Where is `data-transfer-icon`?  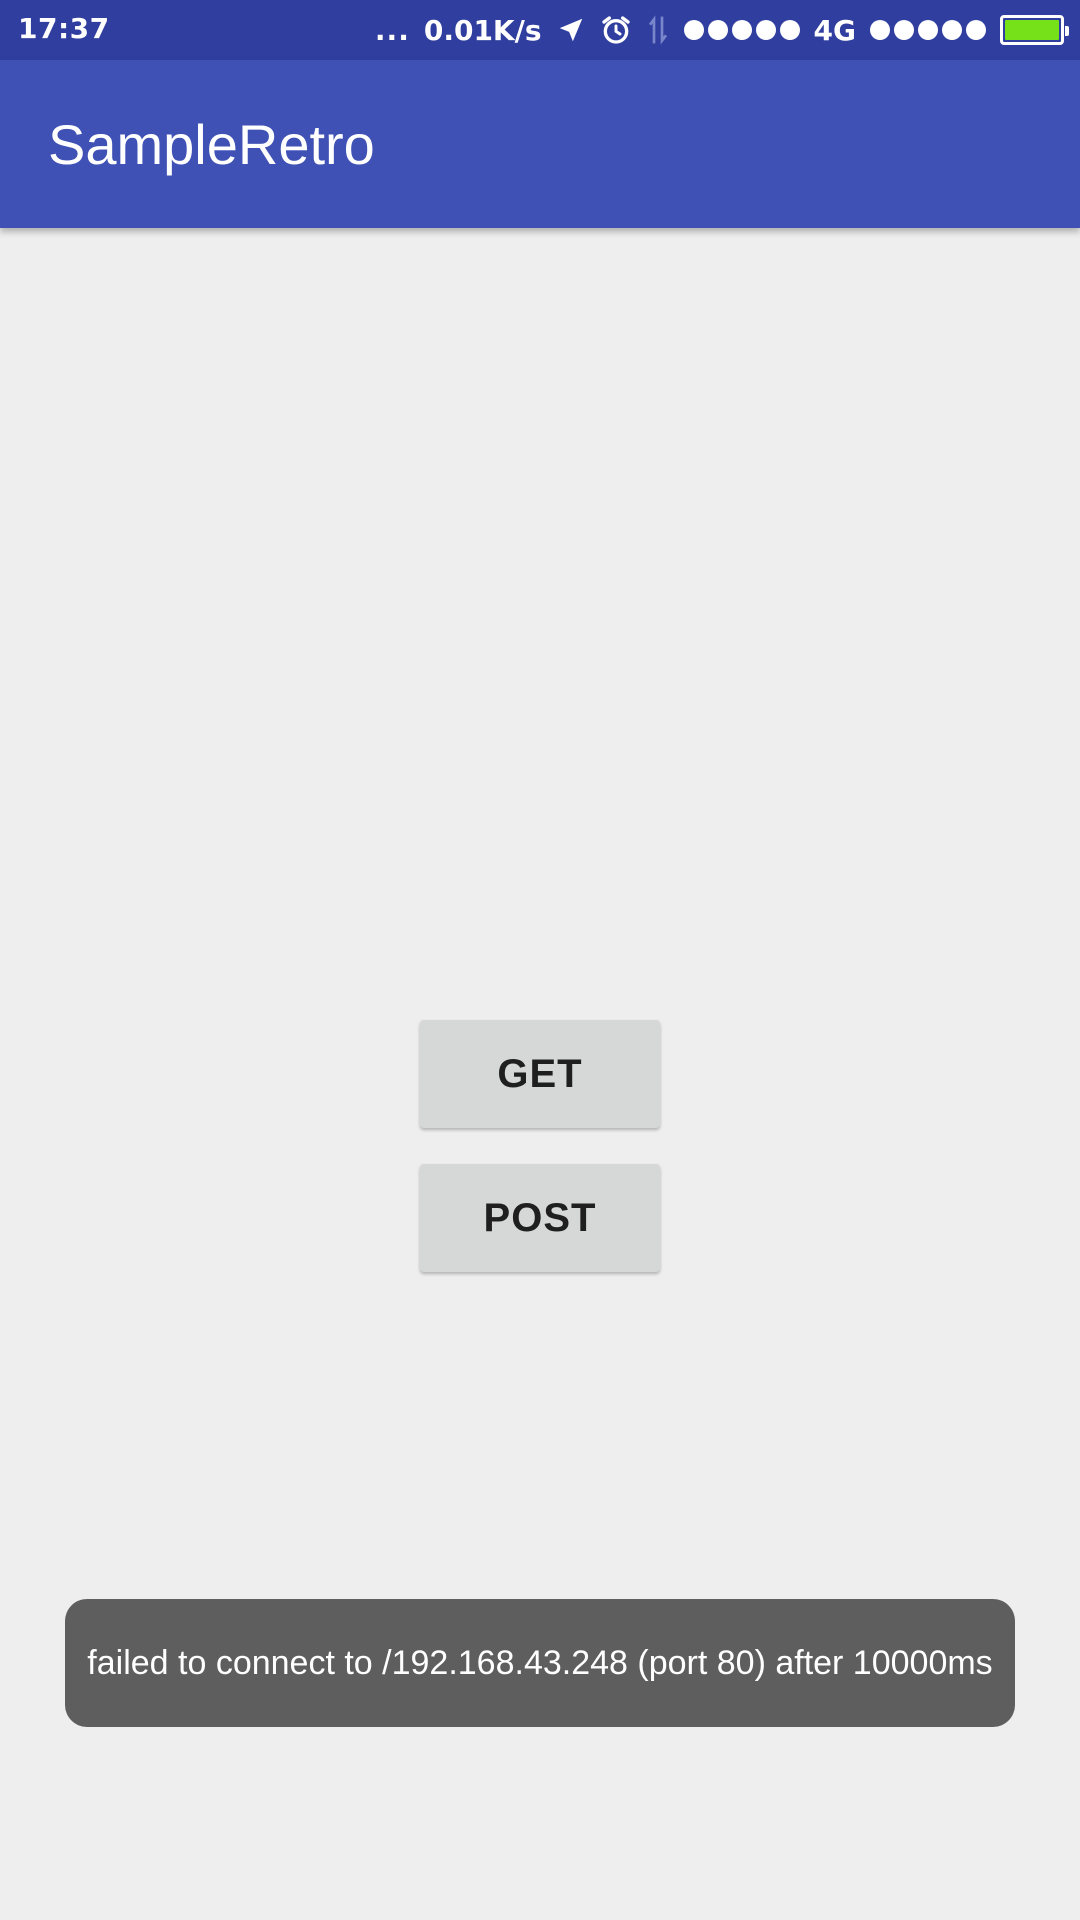
data-transfer-icon is located at coordinates (658, 30).